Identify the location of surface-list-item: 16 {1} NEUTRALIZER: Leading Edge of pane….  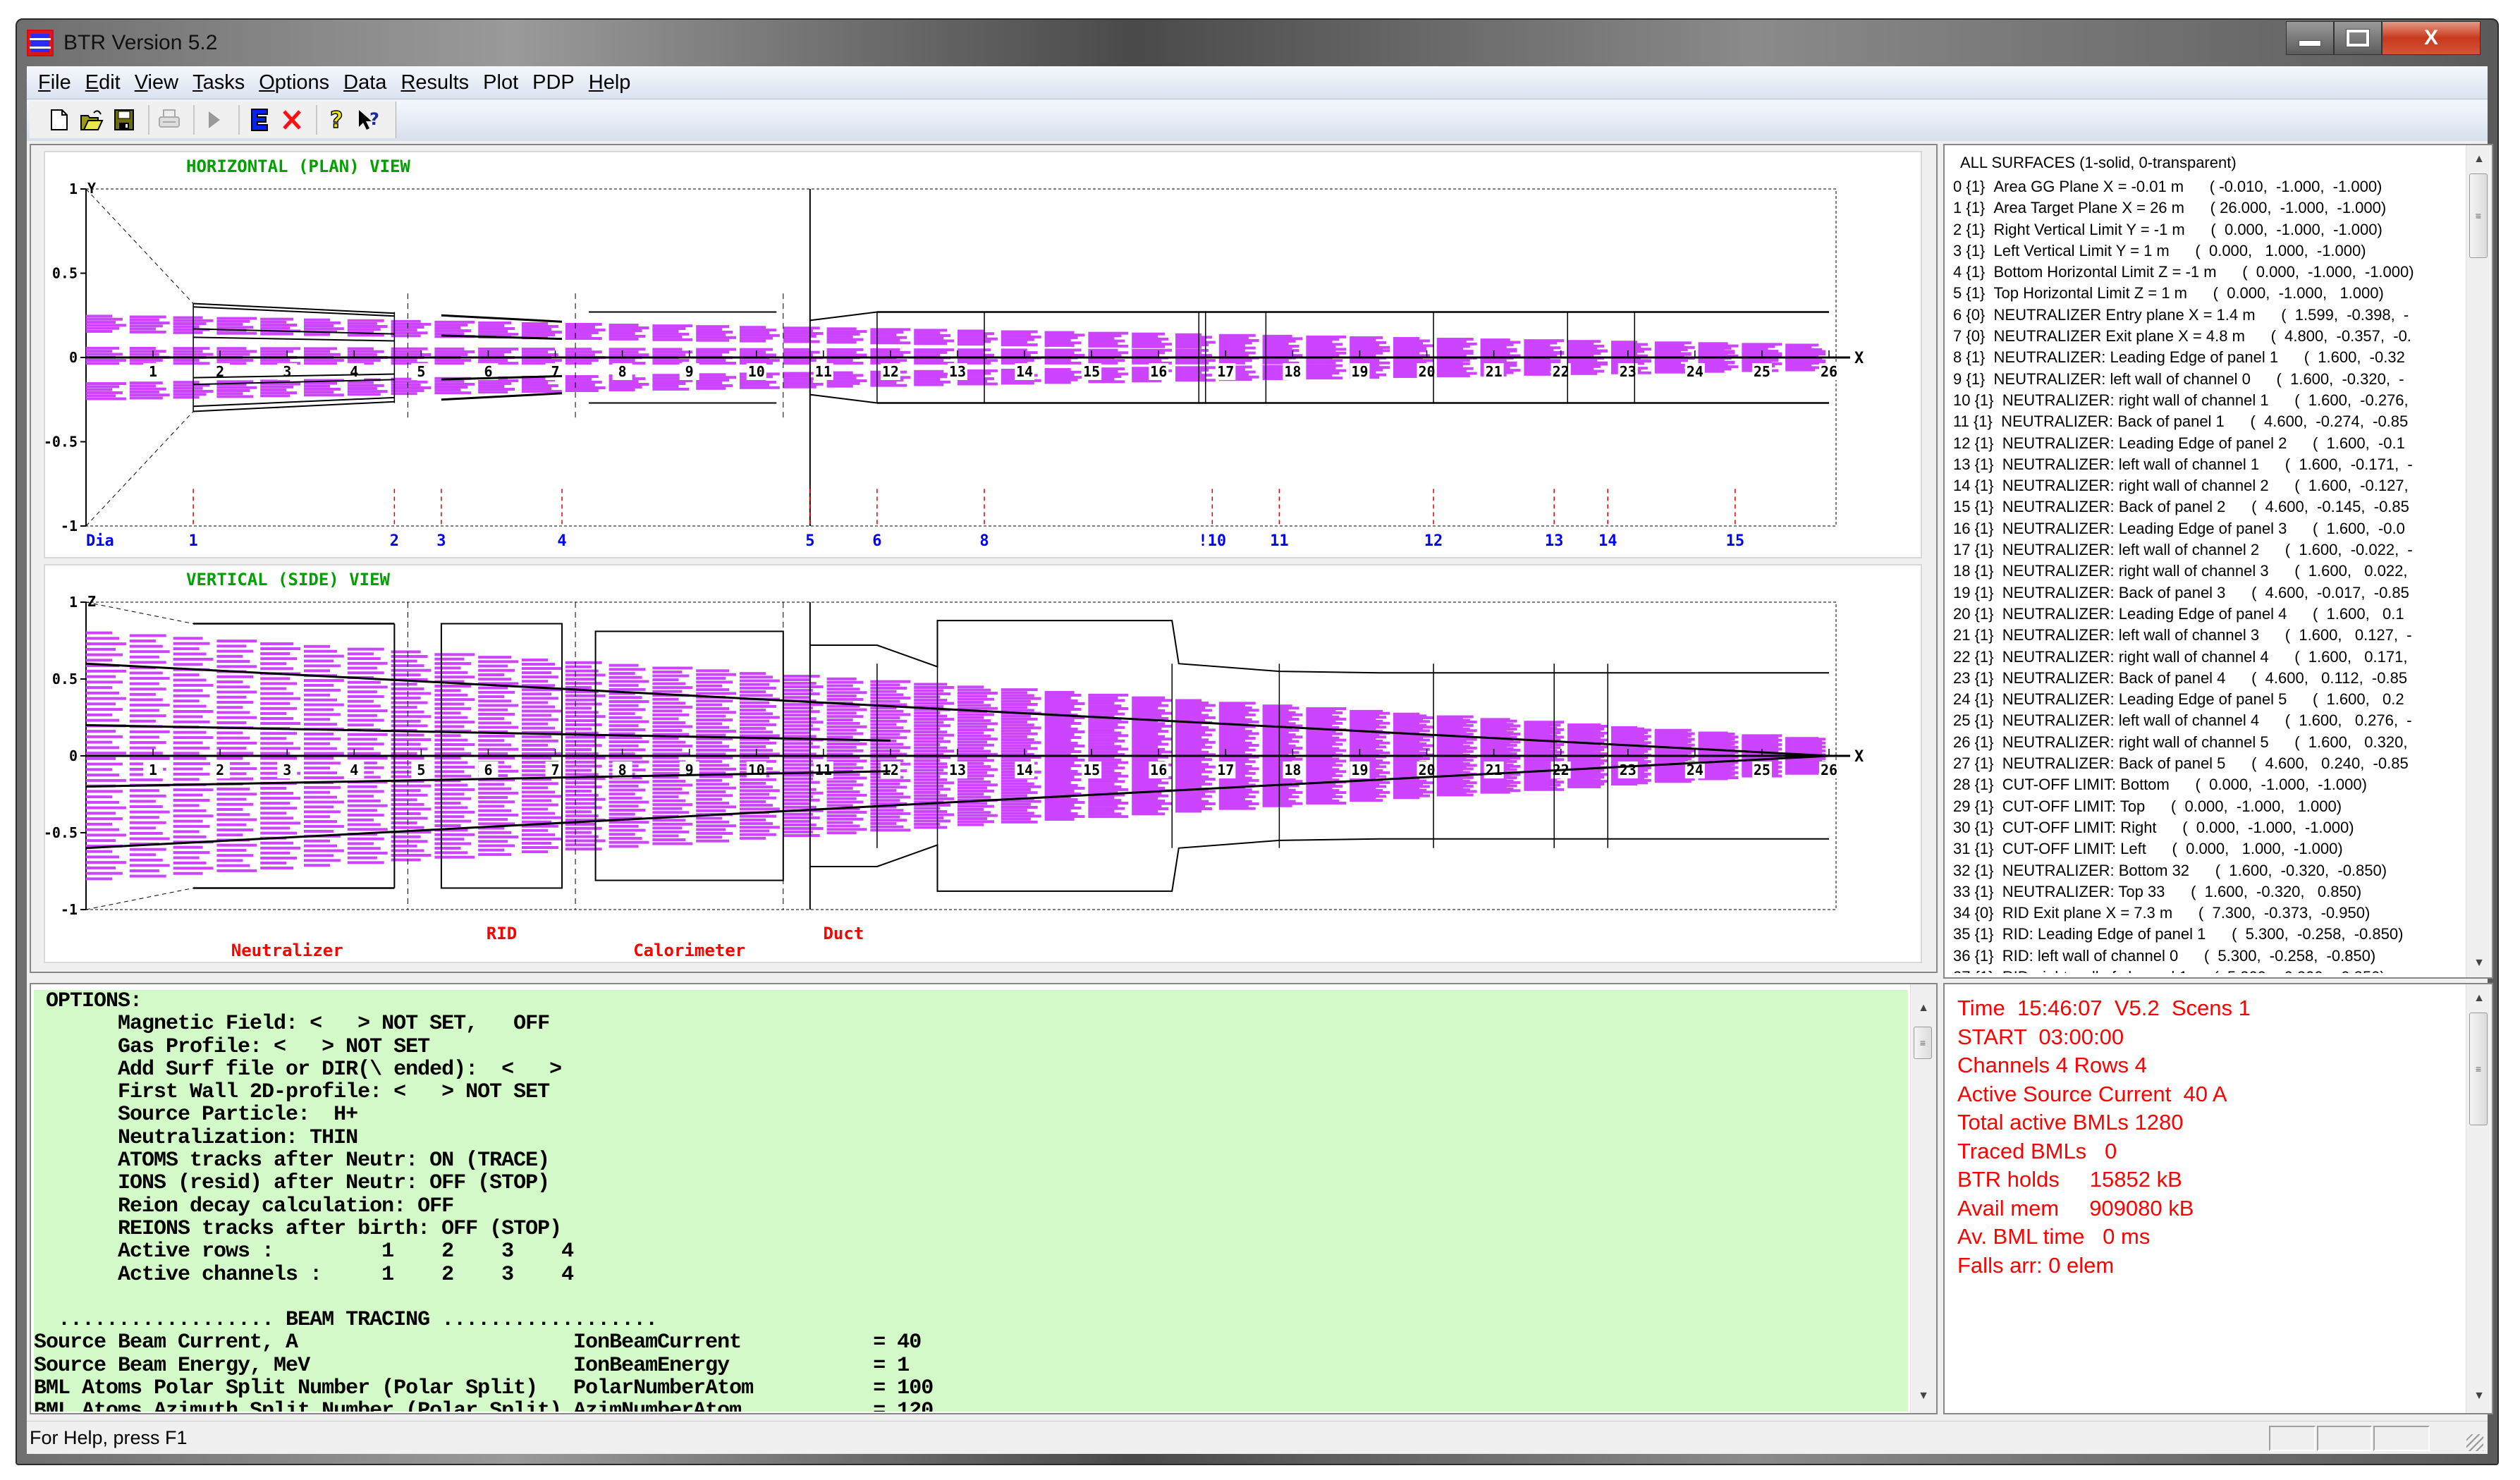
(2207, 528).